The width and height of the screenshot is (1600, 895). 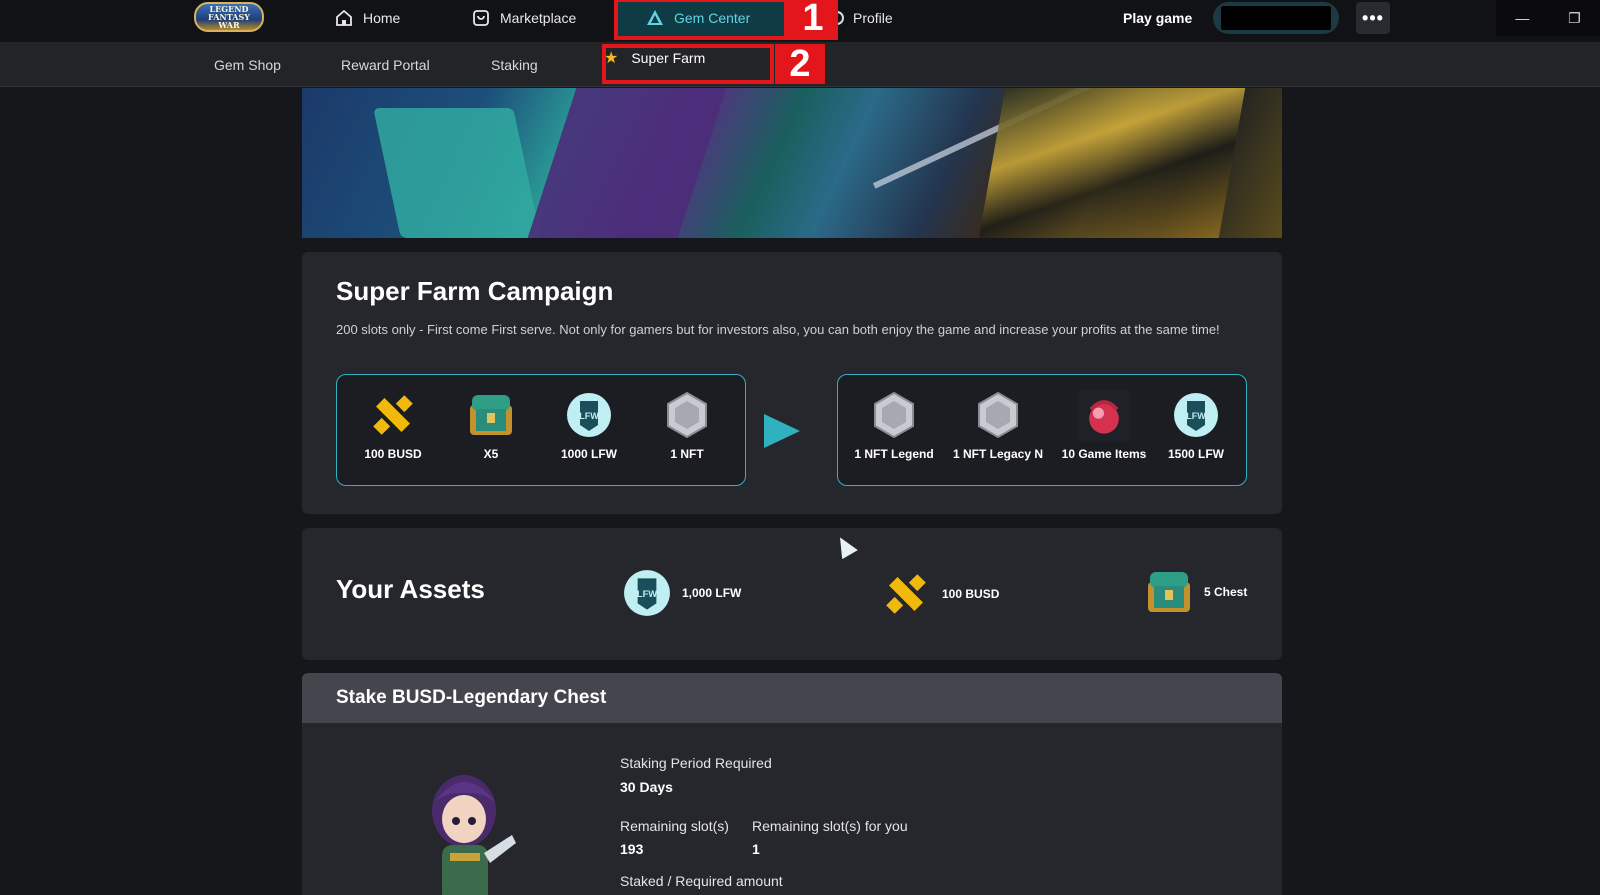 What do you see at coordinates (1195, 454) in the screenshot?
I see `output-lfw-label: 1500 LFW` at bounding box center [1195, 454].